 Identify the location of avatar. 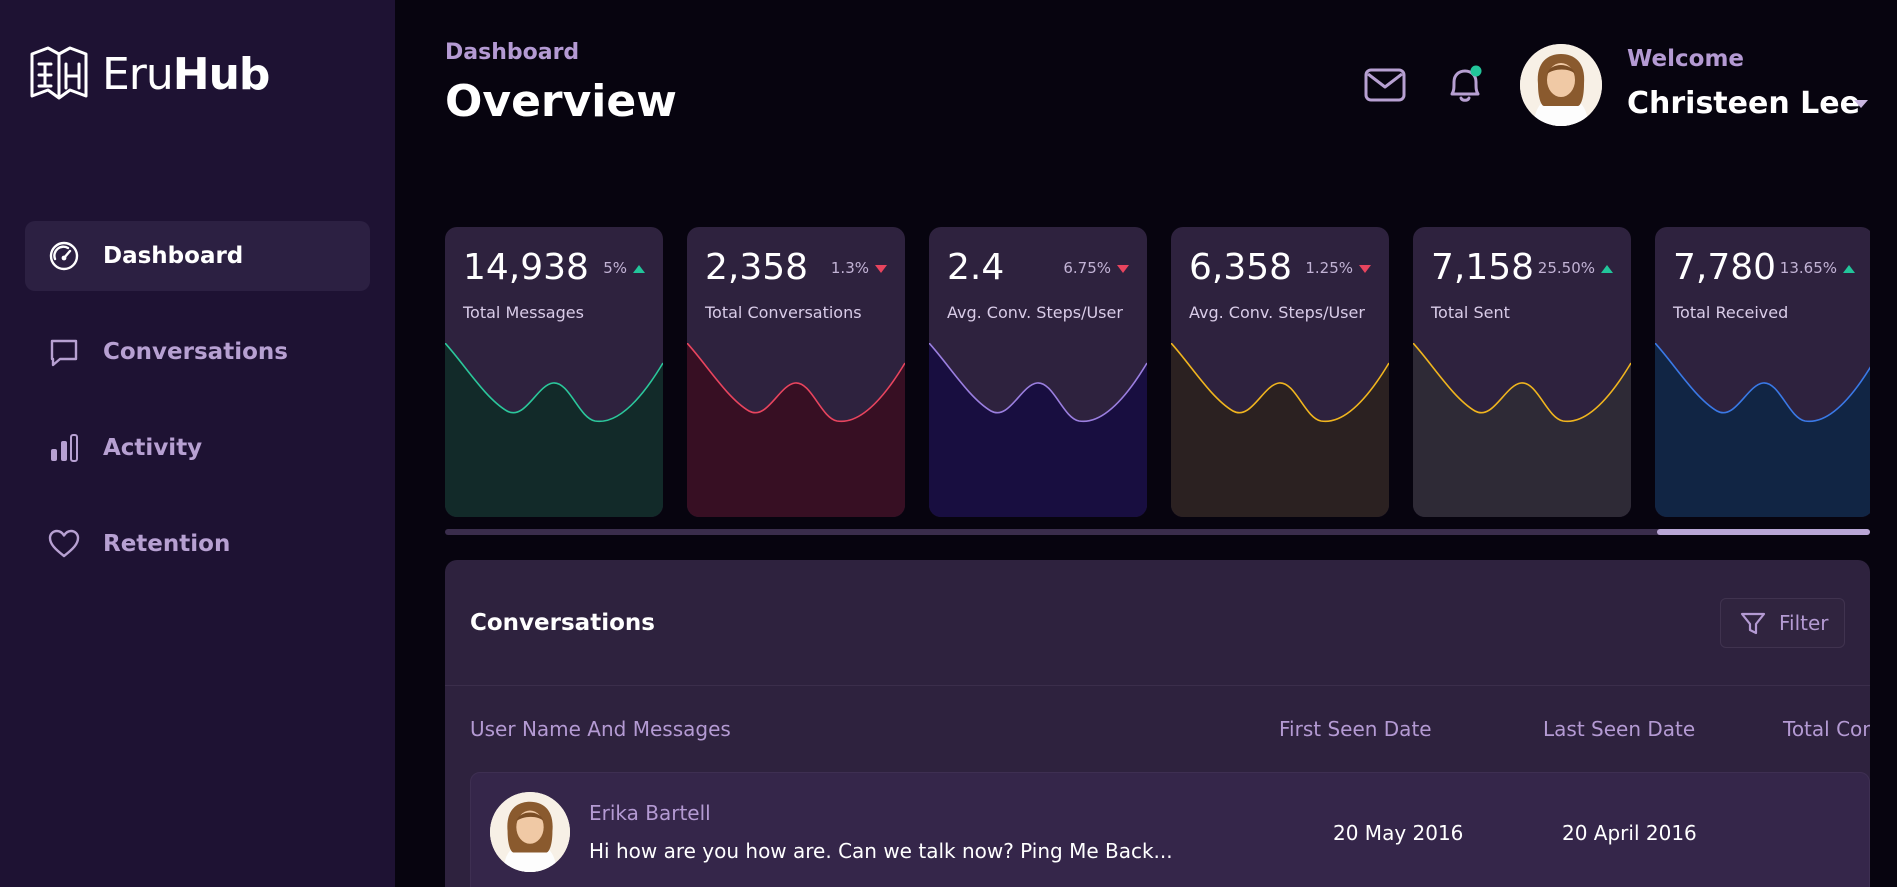
(530, 832).